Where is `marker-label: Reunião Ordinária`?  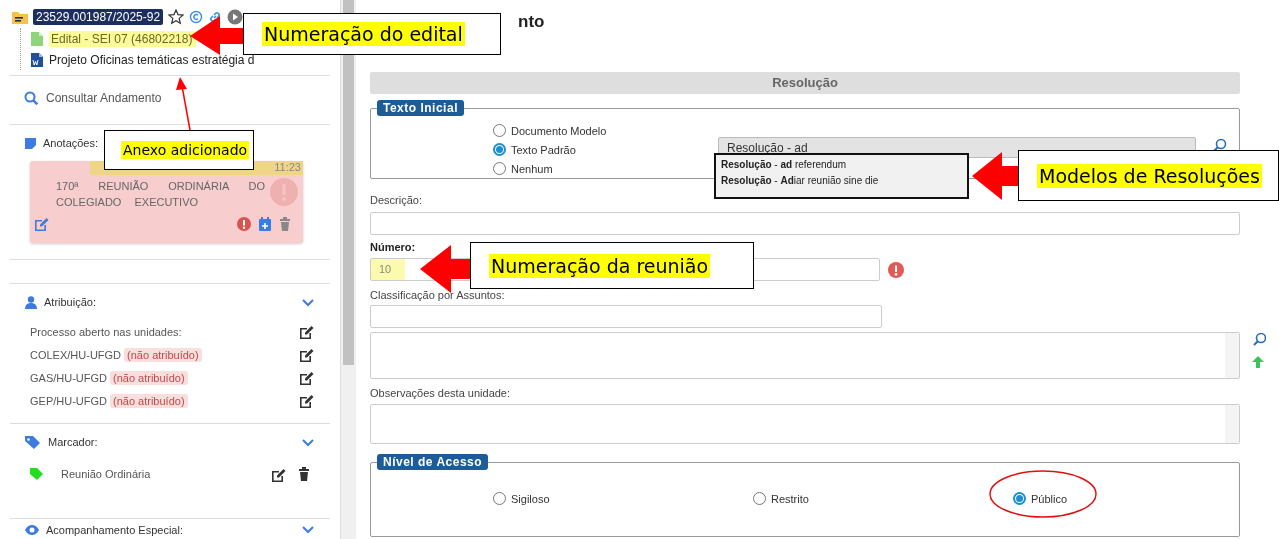
marker-label: Reunião Ordinária is located at coordinates (106, 474).